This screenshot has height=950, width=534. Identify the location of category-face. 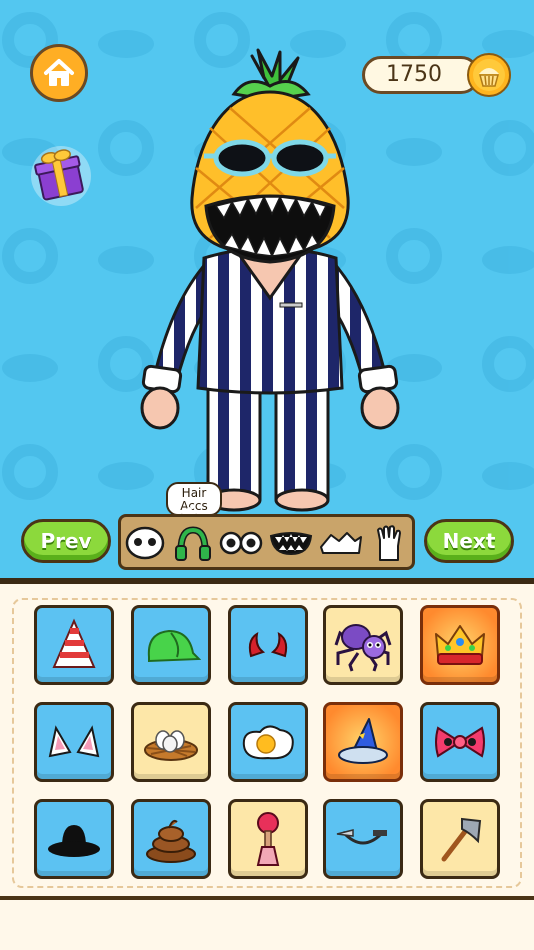
(145, 543).